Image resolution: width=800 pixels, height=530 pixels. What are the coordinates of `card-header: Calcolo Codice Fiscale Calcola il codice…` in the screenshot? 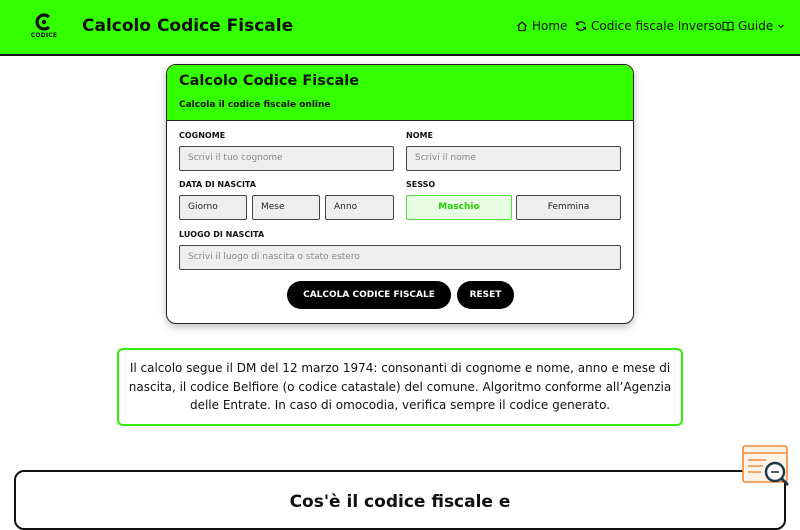 It's located at (400, 93).